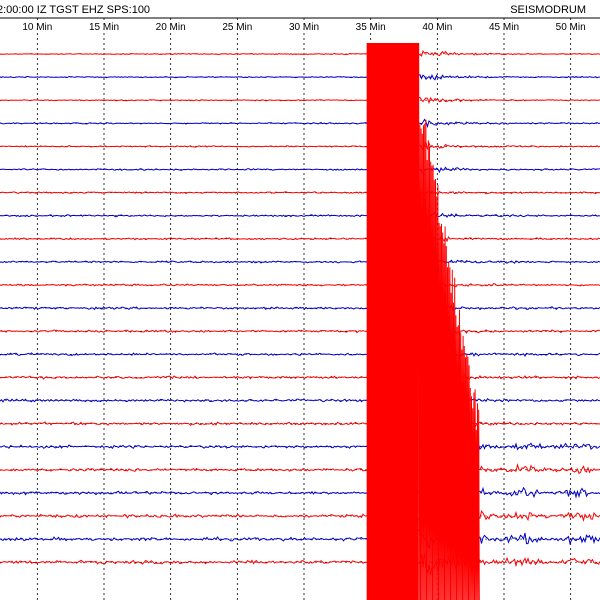  Describe the element at coordinates (571, 27) in the screenshot. I see `x-tick-label: 50 Min` at that location.